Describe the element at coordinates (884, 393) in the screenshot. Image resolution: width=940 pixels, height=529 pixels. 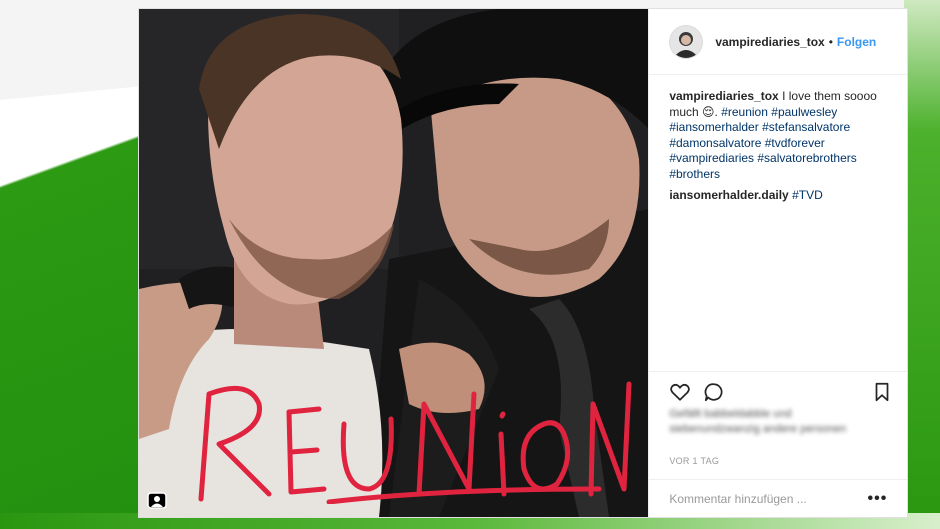
I see `bookmark-icon` at that location.